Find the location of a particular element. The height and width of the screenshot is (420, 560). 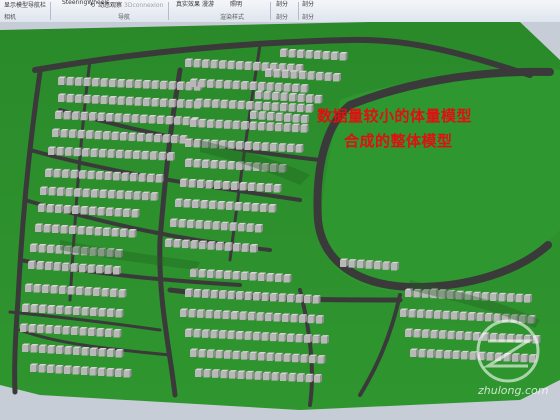

connexion-button: 3Dconnexion is located at coordinates (143, 5).